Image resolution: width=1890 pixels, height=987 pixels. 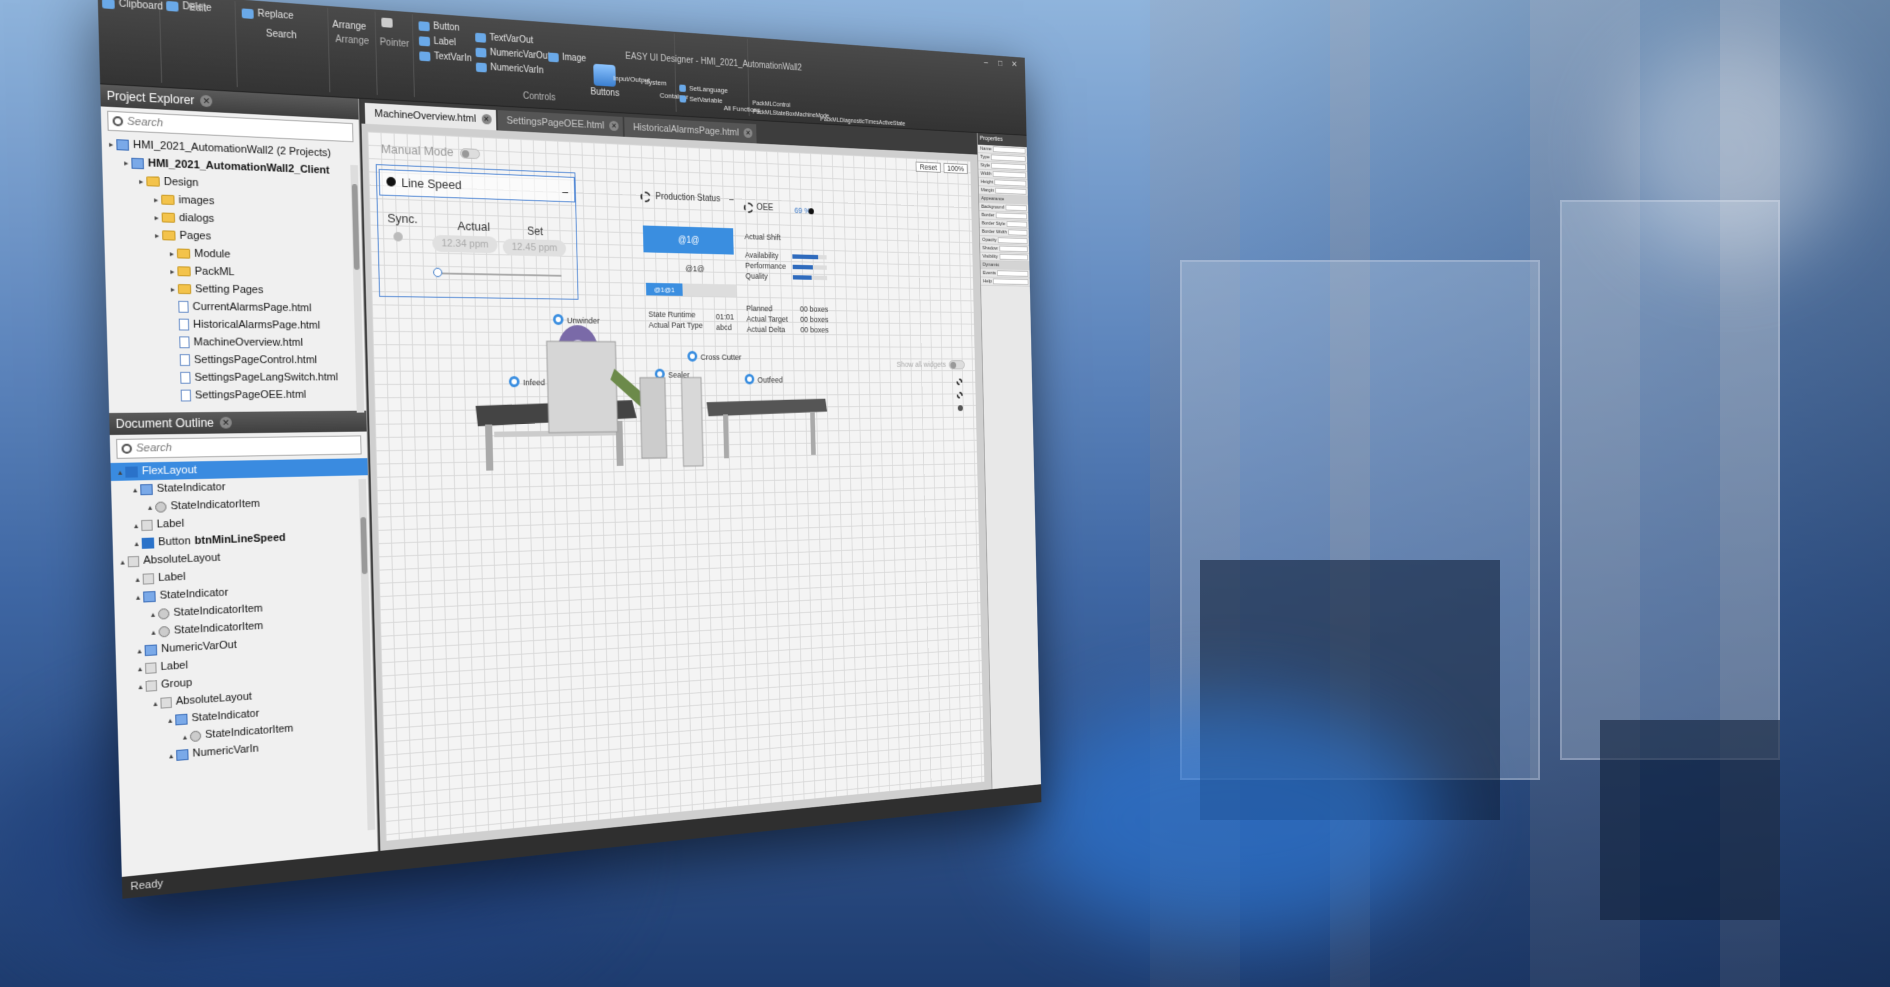 What do you see at coordinates (267, 14) in the screenshot?
I see `replace-button: Replace` at bounding box center [267, 14].